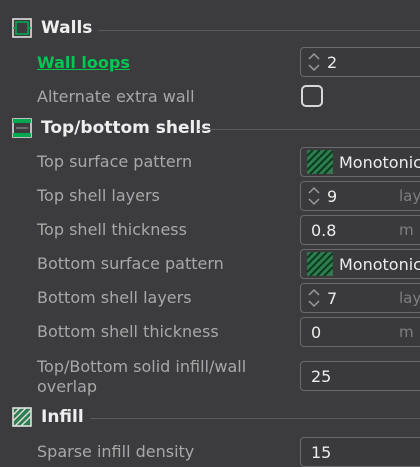  I want to click on top-surface-pattern-dropdown: Monotonic, so click(360, 162).